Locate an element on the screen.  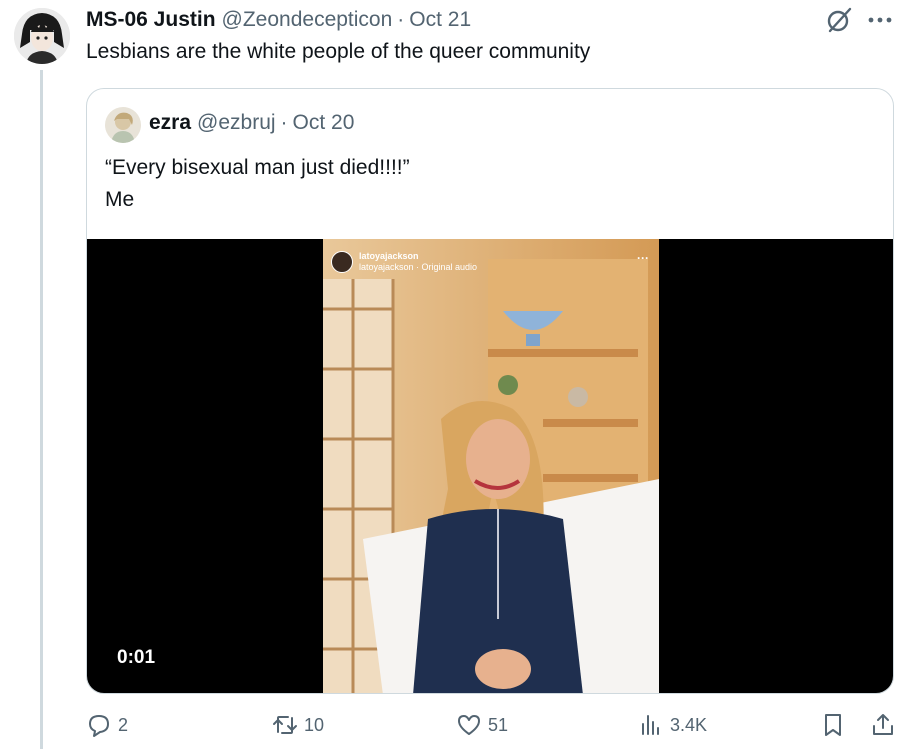
reply-button: 2 is located at coordinates (107, 725).